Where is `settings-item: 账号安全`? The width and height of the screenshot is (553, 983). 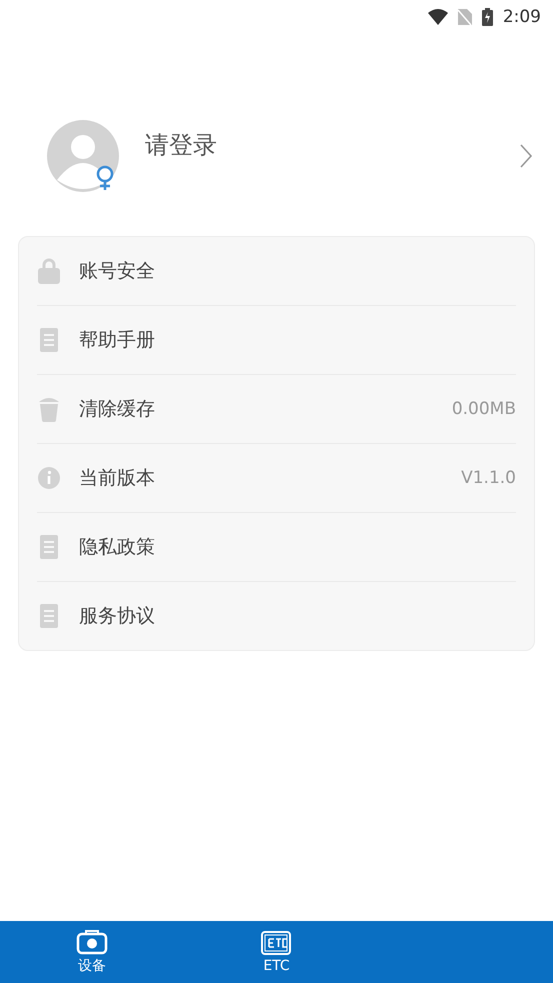
settings-item: 账号安全 is located at coordinates (297, 271).